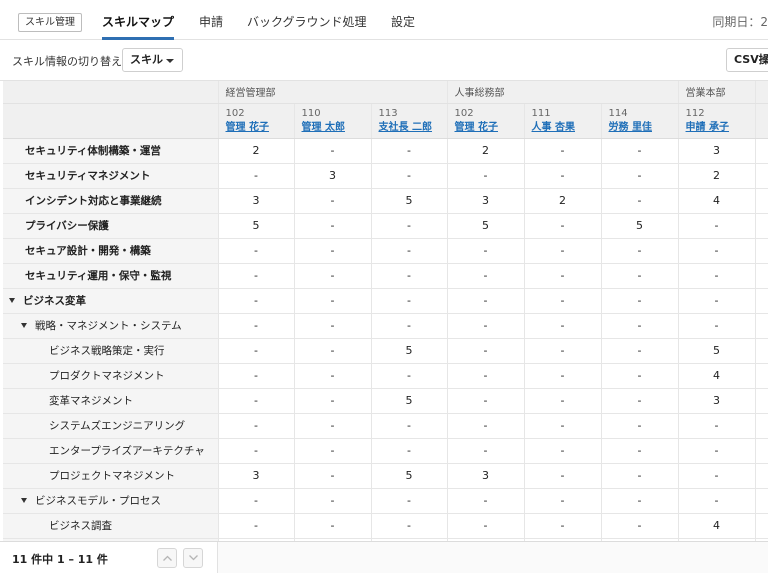 The height and width of the screenshot is (573, 768). I want to click on skill-row: プロダクトマネジメント - - - - - -4, so click(385, 376).